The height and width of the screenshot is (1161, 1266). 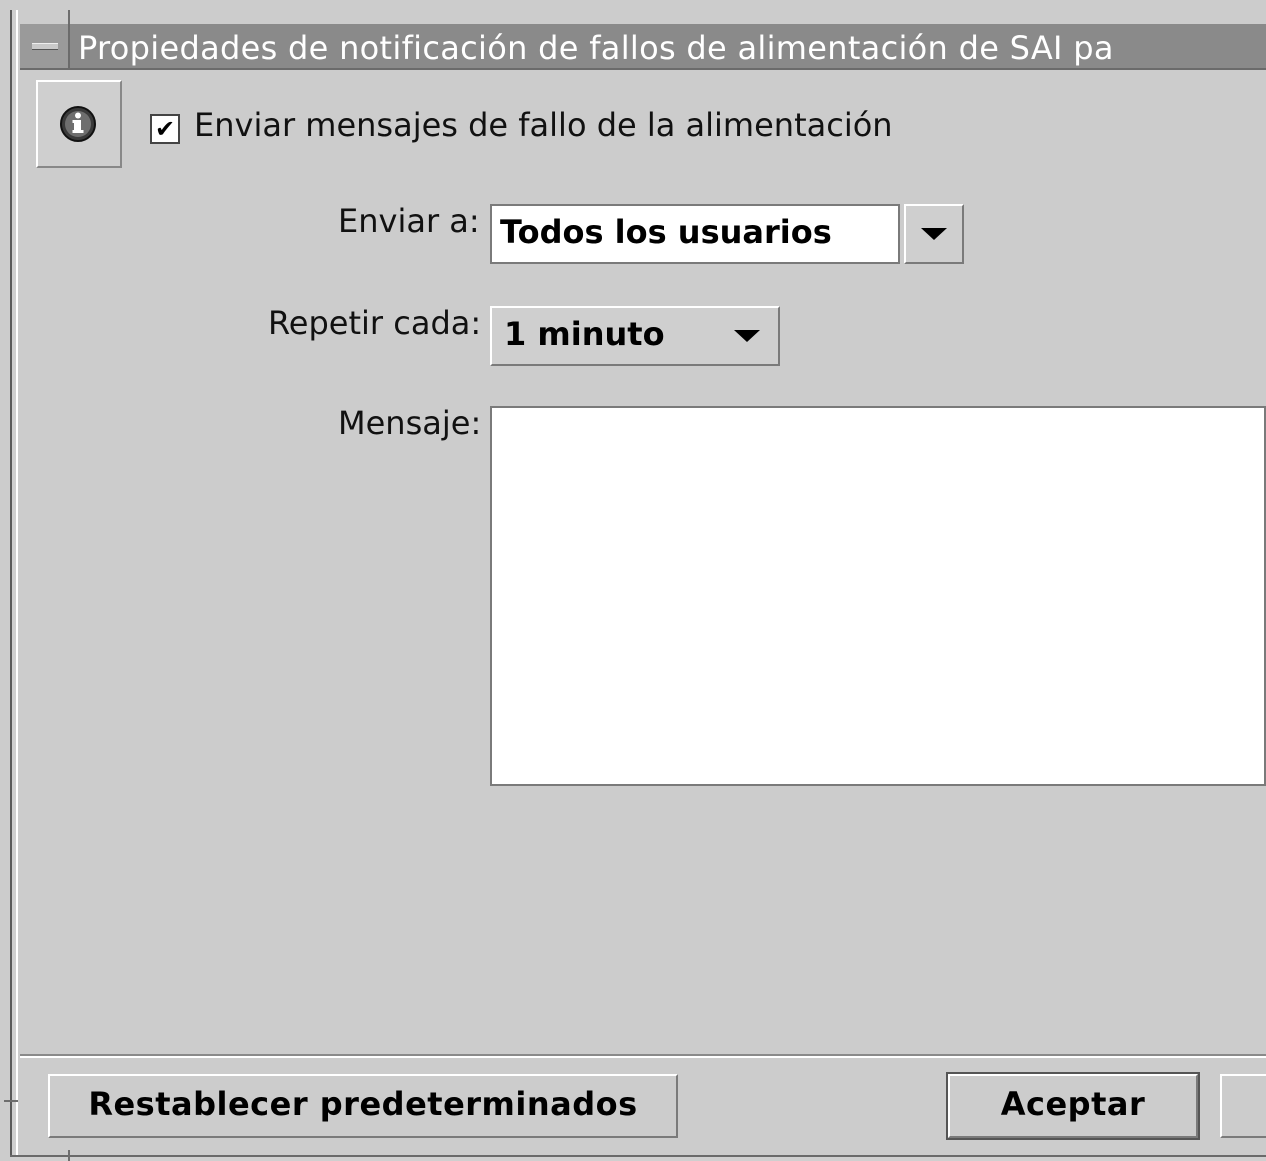 I want to click on send-to-dropdown-button, so click(x=934, y=234).